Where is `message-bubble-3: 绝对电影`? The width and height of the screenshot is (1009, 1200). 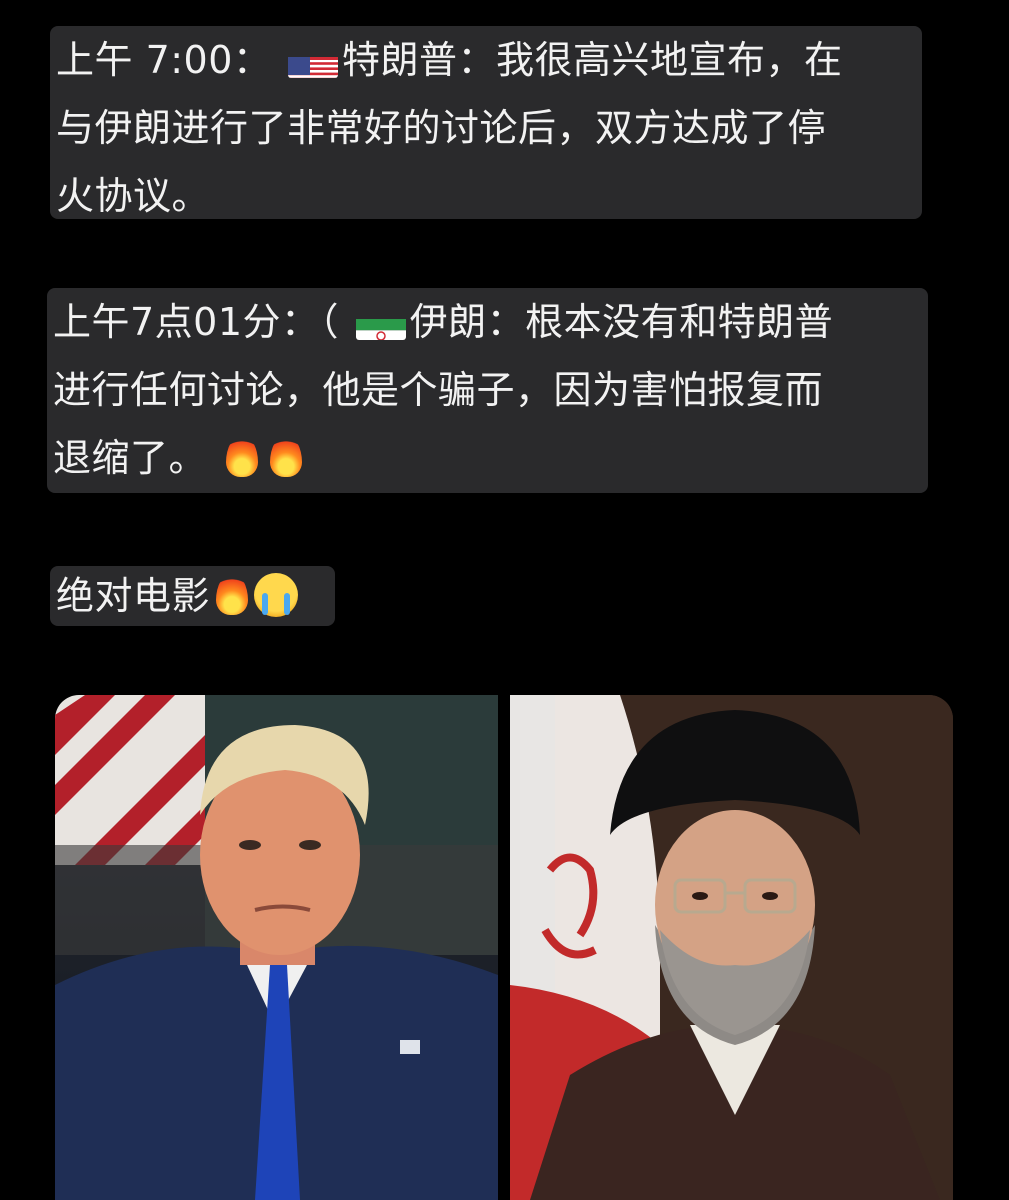 message-bubble-3: 绝对电影 is located at coordinates (192, 596).